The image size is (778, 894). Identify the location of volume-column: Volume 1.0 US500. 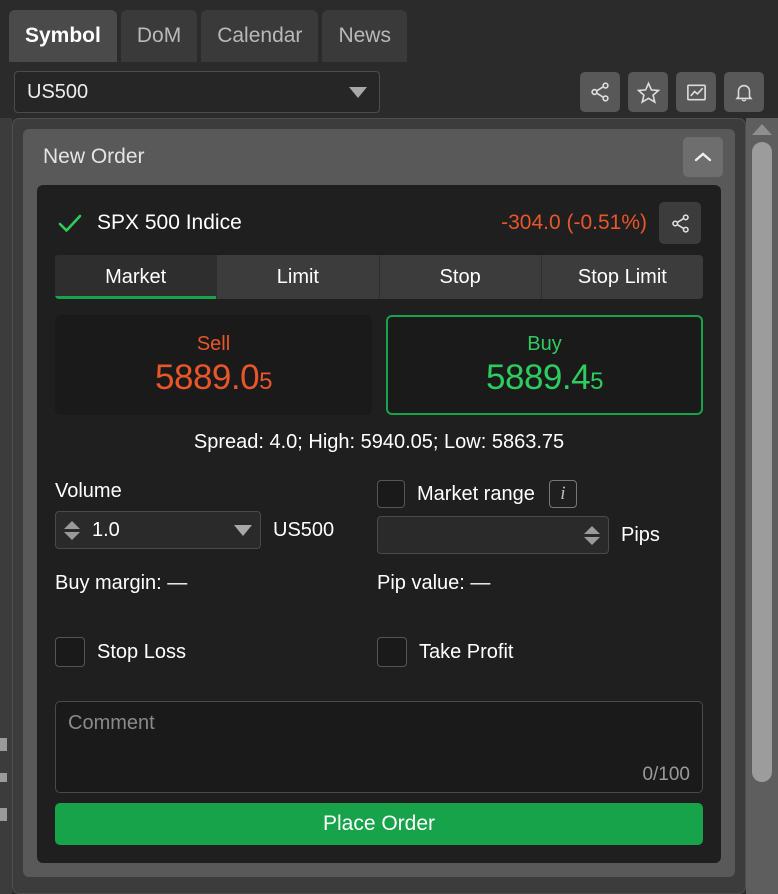
(216, 517).